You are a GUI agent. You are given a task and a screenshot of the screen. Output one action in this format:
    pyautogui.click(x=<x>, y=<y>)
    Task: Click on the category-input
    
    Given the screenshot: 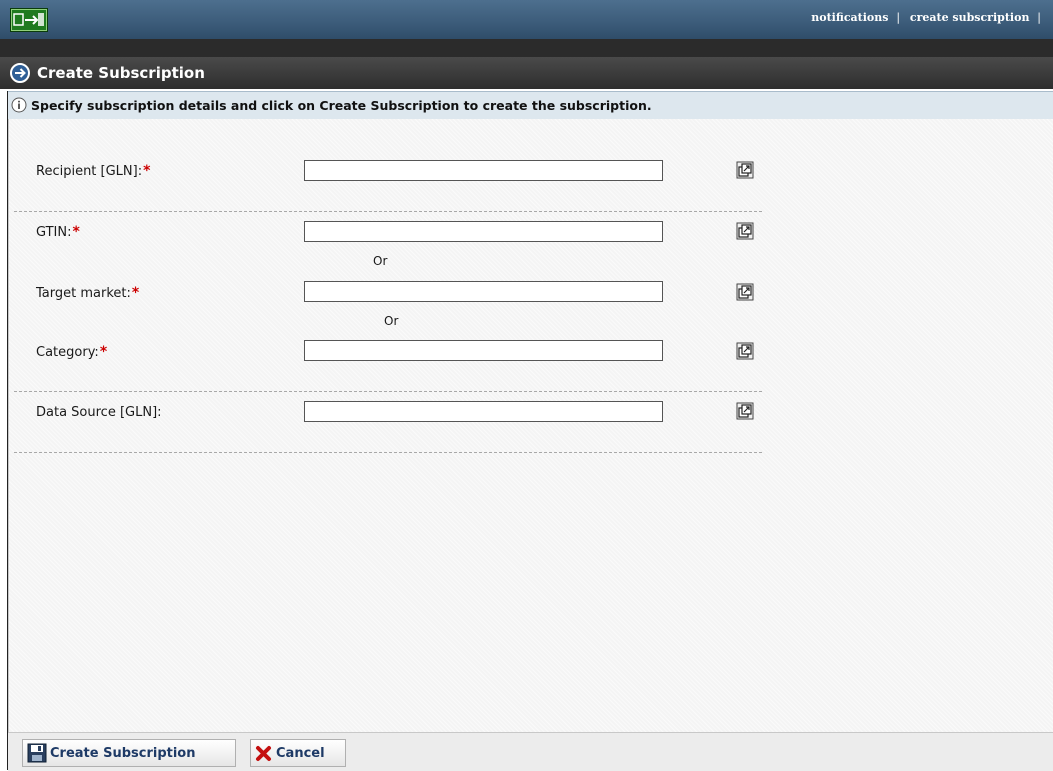 What is the action you would take?
    pyautogui.click(x=483, y=350)
    